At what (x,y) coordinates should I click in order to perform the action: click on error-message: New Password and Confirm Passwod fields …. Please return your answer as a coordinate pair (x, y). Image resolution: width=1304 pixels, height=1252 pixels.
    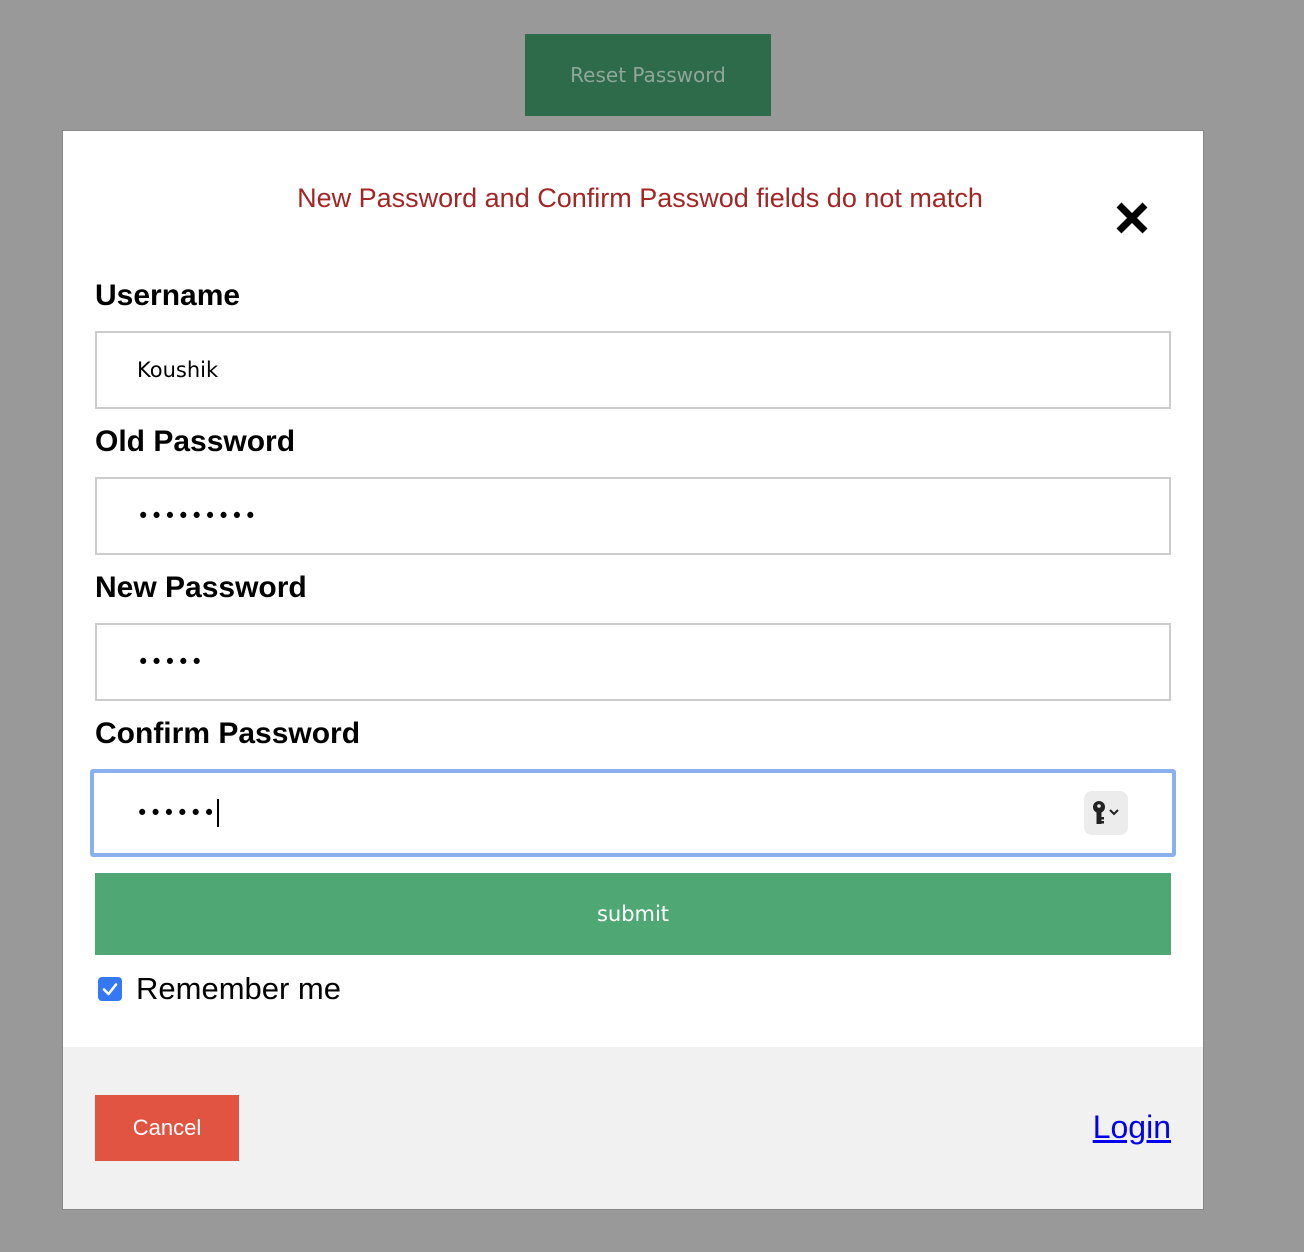
    Looking at the image, I should click on (640, 198).